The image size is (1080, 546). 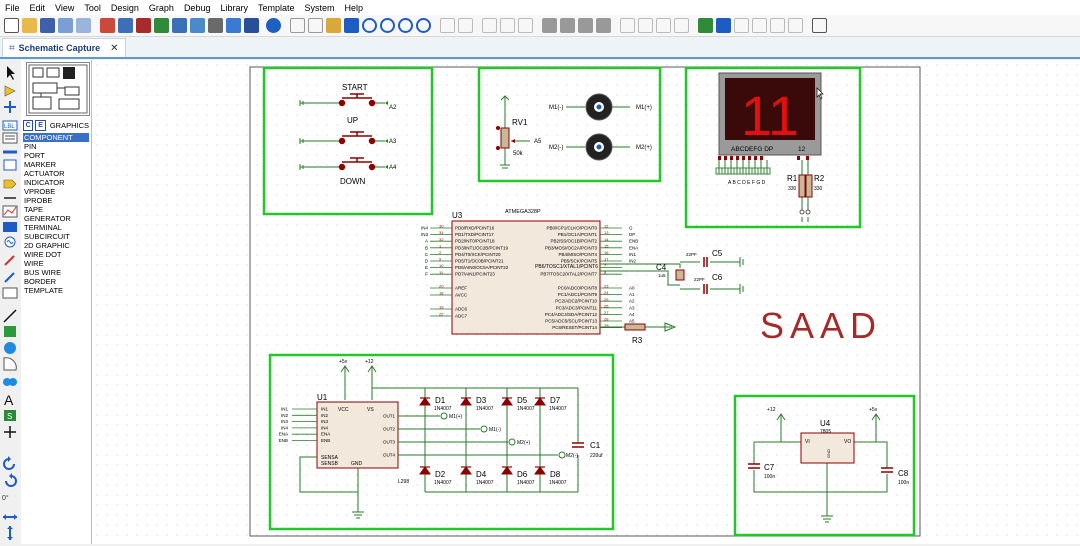 What do you see at coordinates (10, 138) in the screenshot?
I see `text-script-icon` at bounding box center [10, 138].